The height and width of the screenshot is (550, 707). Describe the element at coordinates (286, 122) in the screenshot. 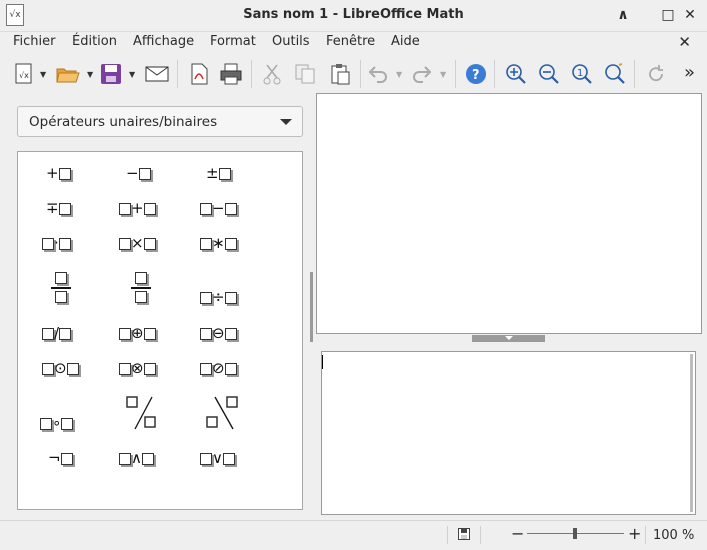

I see `chevron-down-icon` at that location.